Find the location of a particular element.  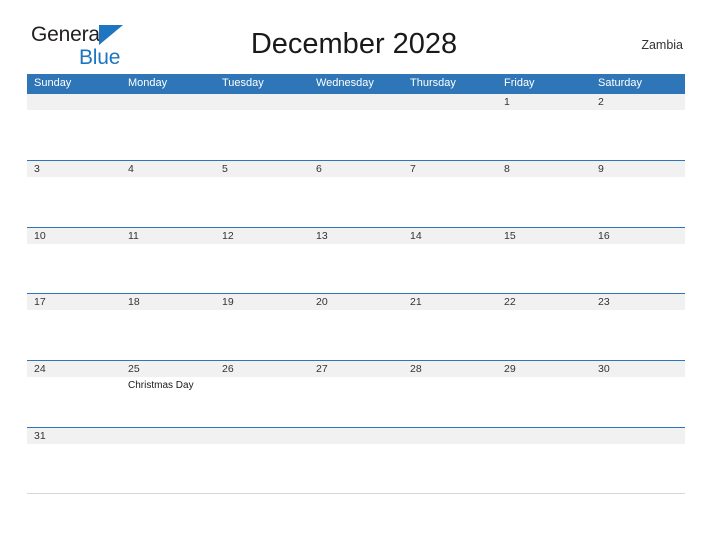

day-number: 1 is located at coordinates (507, 102).